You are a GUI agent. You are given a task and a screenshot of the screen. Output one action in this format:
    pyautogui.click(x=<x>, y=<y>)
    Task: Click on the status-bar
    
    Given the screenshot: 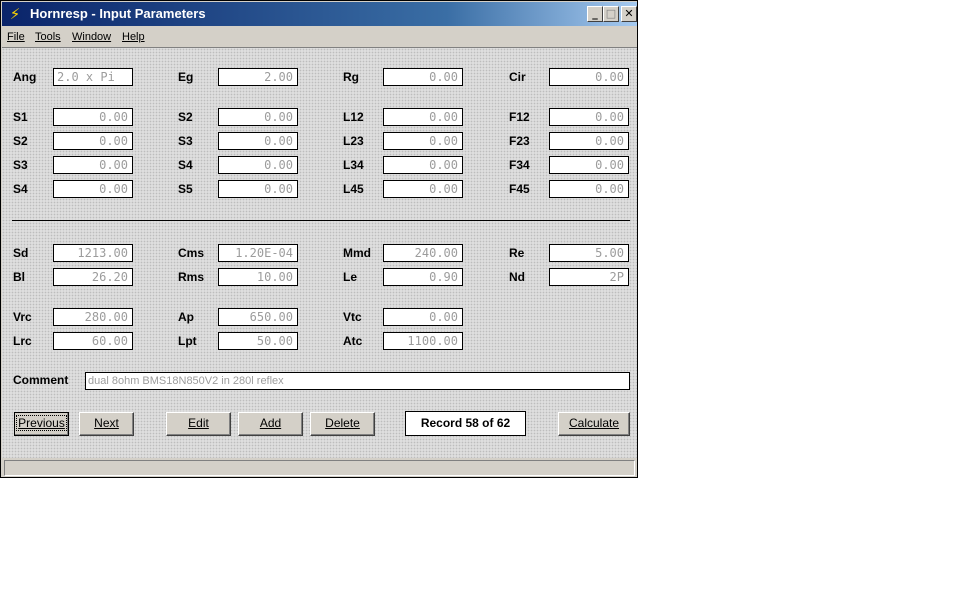 What is the action you would take?
    pyautogui.click(x=319, y=468)
    